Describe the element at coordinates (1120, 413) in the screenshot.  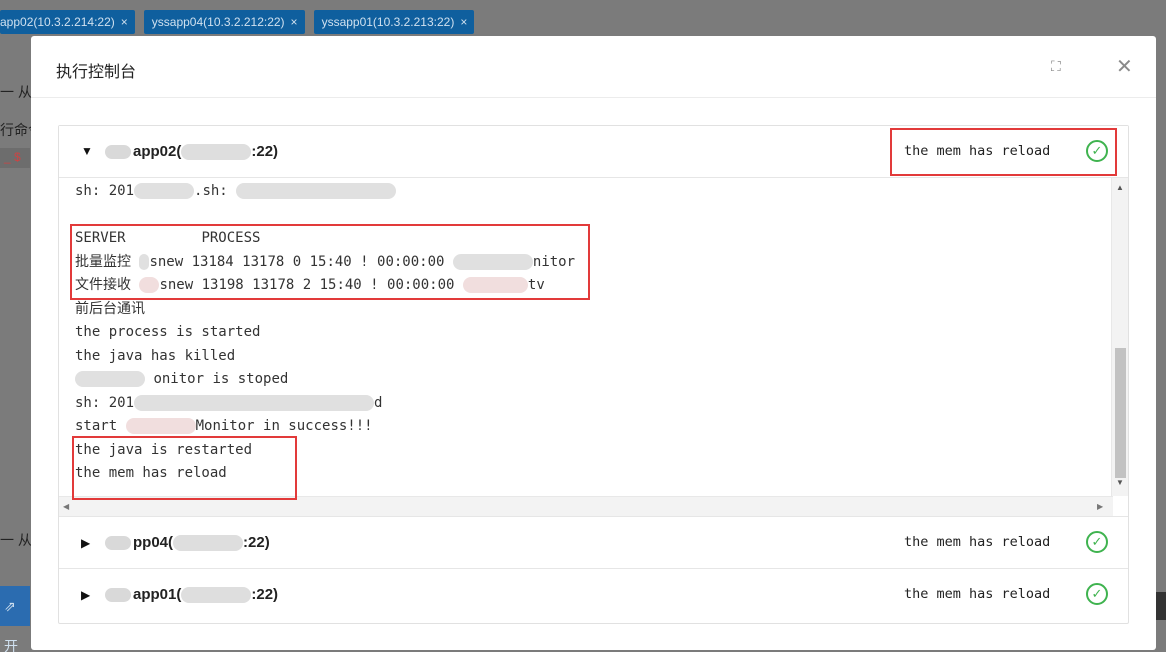
I see `scrollbar-thumb` at that location.